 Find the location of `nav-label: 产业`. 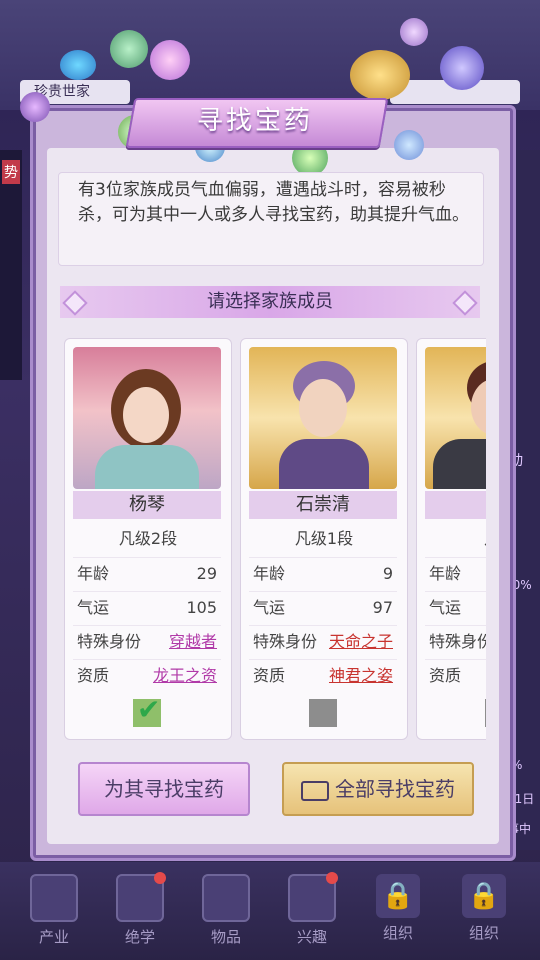

nav-label: 产业 is located at coordinates (53, 937).